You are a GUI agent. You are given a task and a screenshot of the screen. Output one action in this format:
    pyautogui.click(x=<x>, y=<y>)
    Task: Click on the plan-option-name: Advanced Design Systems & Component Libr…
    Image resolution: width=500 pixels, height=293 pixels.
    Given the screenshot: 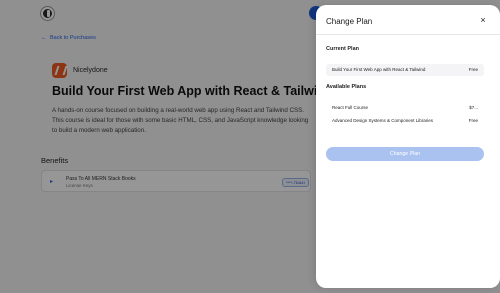 What is the action you would take?
    pyautogui.click(x=383, y=120)
    